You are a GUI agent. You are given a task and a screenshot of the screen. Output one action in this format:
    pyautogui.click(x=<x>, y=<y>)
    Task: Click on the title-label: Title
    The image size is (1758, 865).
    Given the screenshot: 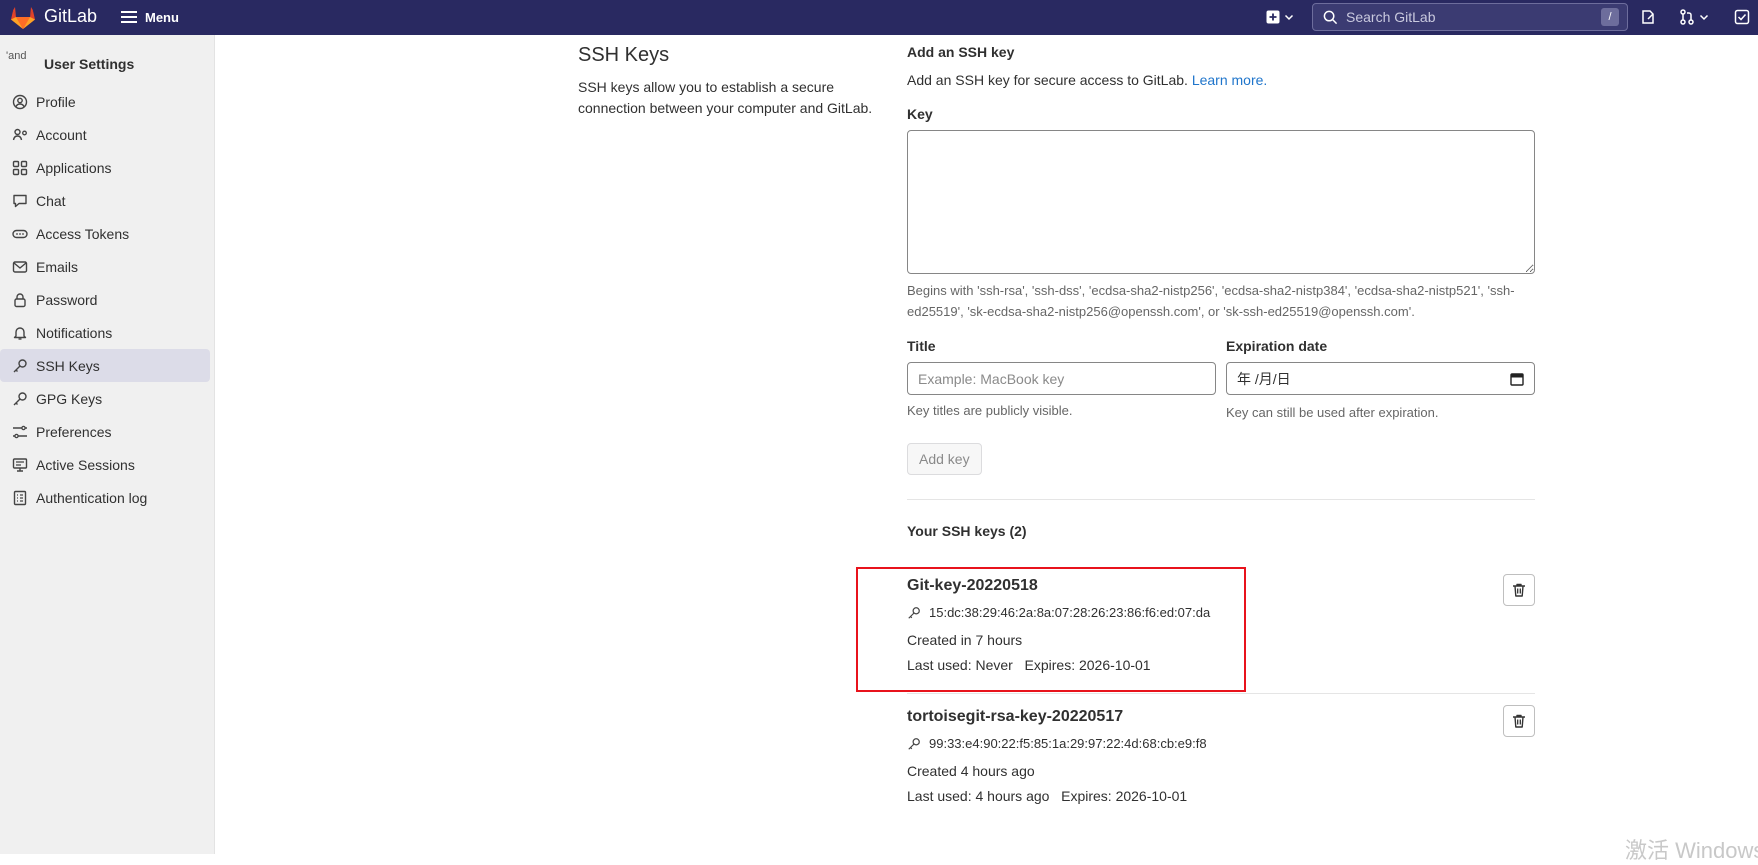 What is the action you would take?
    pyautogui.click(x=921, y=346)
    